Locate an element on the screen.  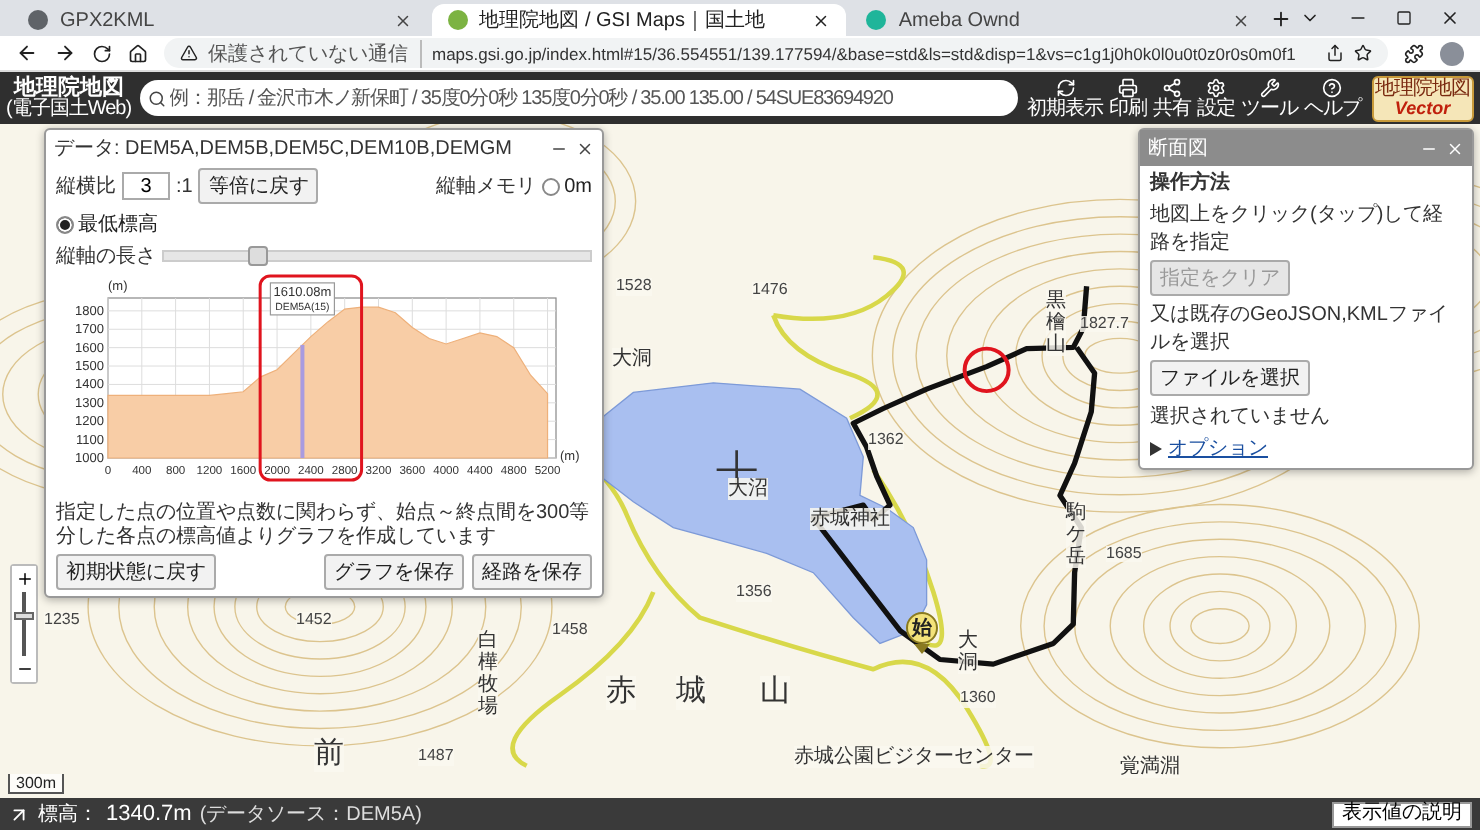
scale-bar: 300m is located at coordinates (36, 784).